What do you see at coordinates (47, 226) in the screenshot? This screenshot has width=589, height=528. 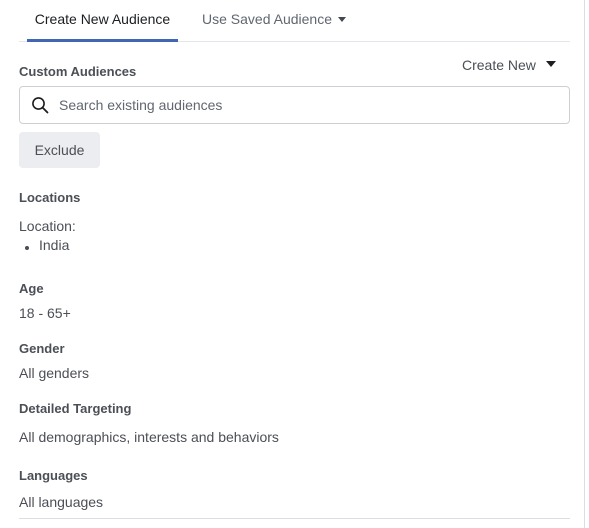 I see `location-sub-label: Location:` at bounding box center [47, 226].